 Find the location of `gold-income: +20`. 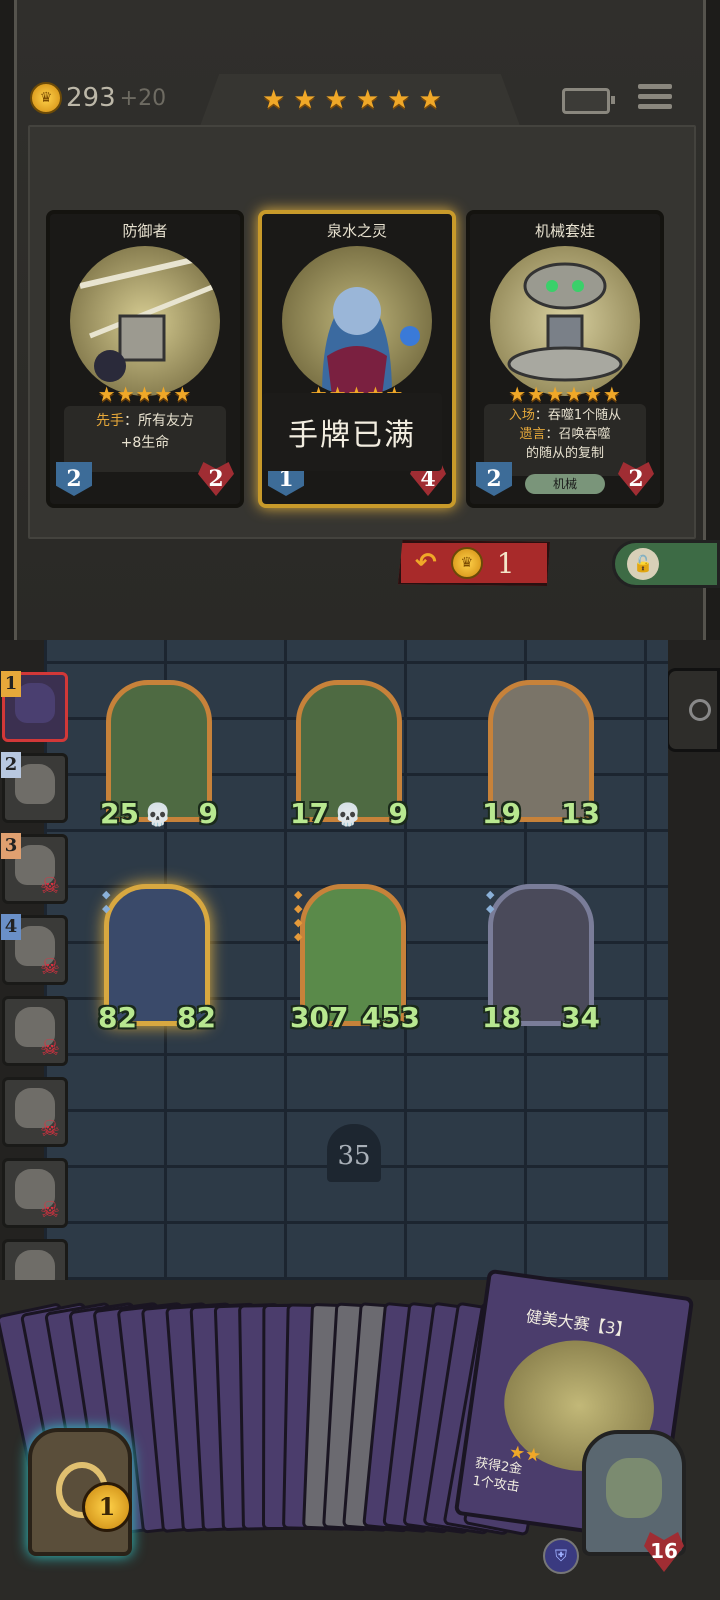

gold-income: +20 is located at coordinates (143, 98).